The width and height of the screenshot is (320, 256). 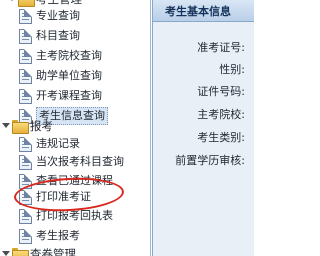 I want to click on panel-title: 考生基本信息, so click(x=203, y=11).